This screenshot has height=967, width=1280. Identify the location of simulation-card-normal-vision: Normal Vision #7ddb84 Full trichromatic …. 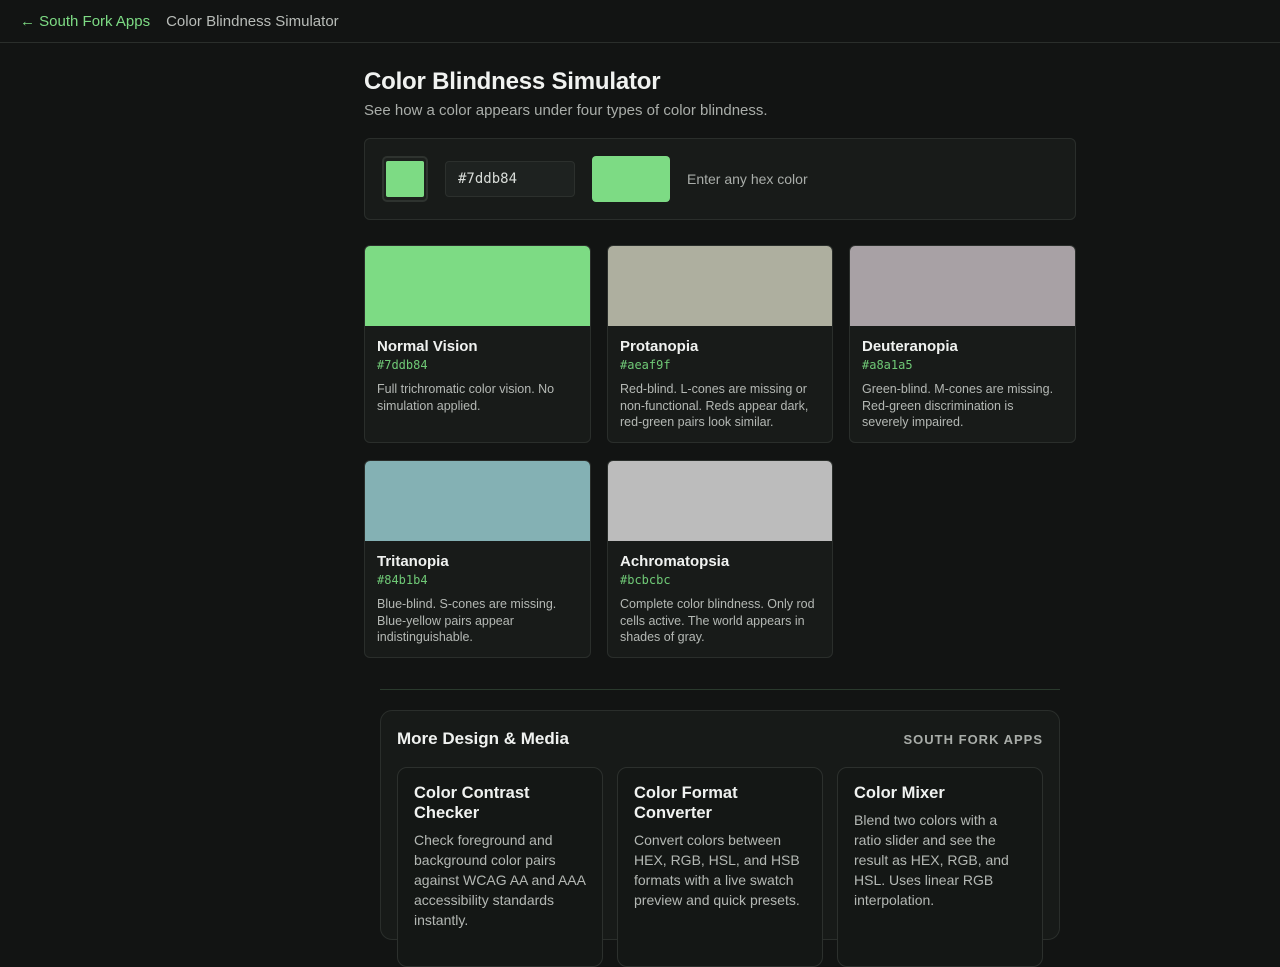
(477, 344).